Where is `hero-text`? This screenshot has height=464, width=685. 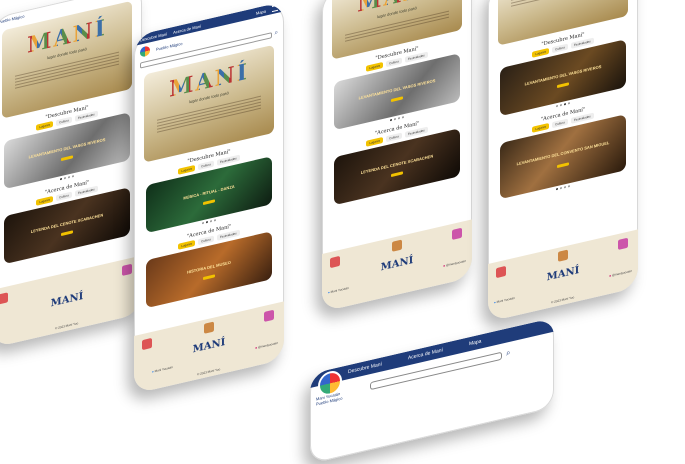
hero-text is located at coordinates (563, 4).